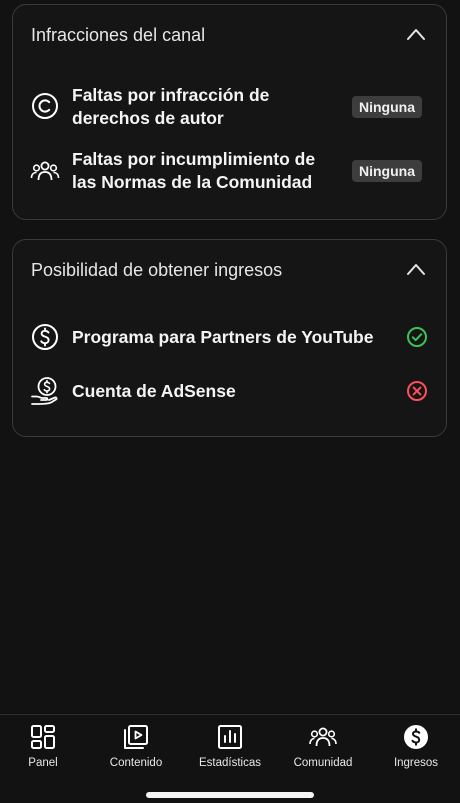 This screenshot has width=460, height=803. Describe the element at coordinates (154, 391) in the screenshot. I see `adsense-label: Cuenta de AdSense` at that location.